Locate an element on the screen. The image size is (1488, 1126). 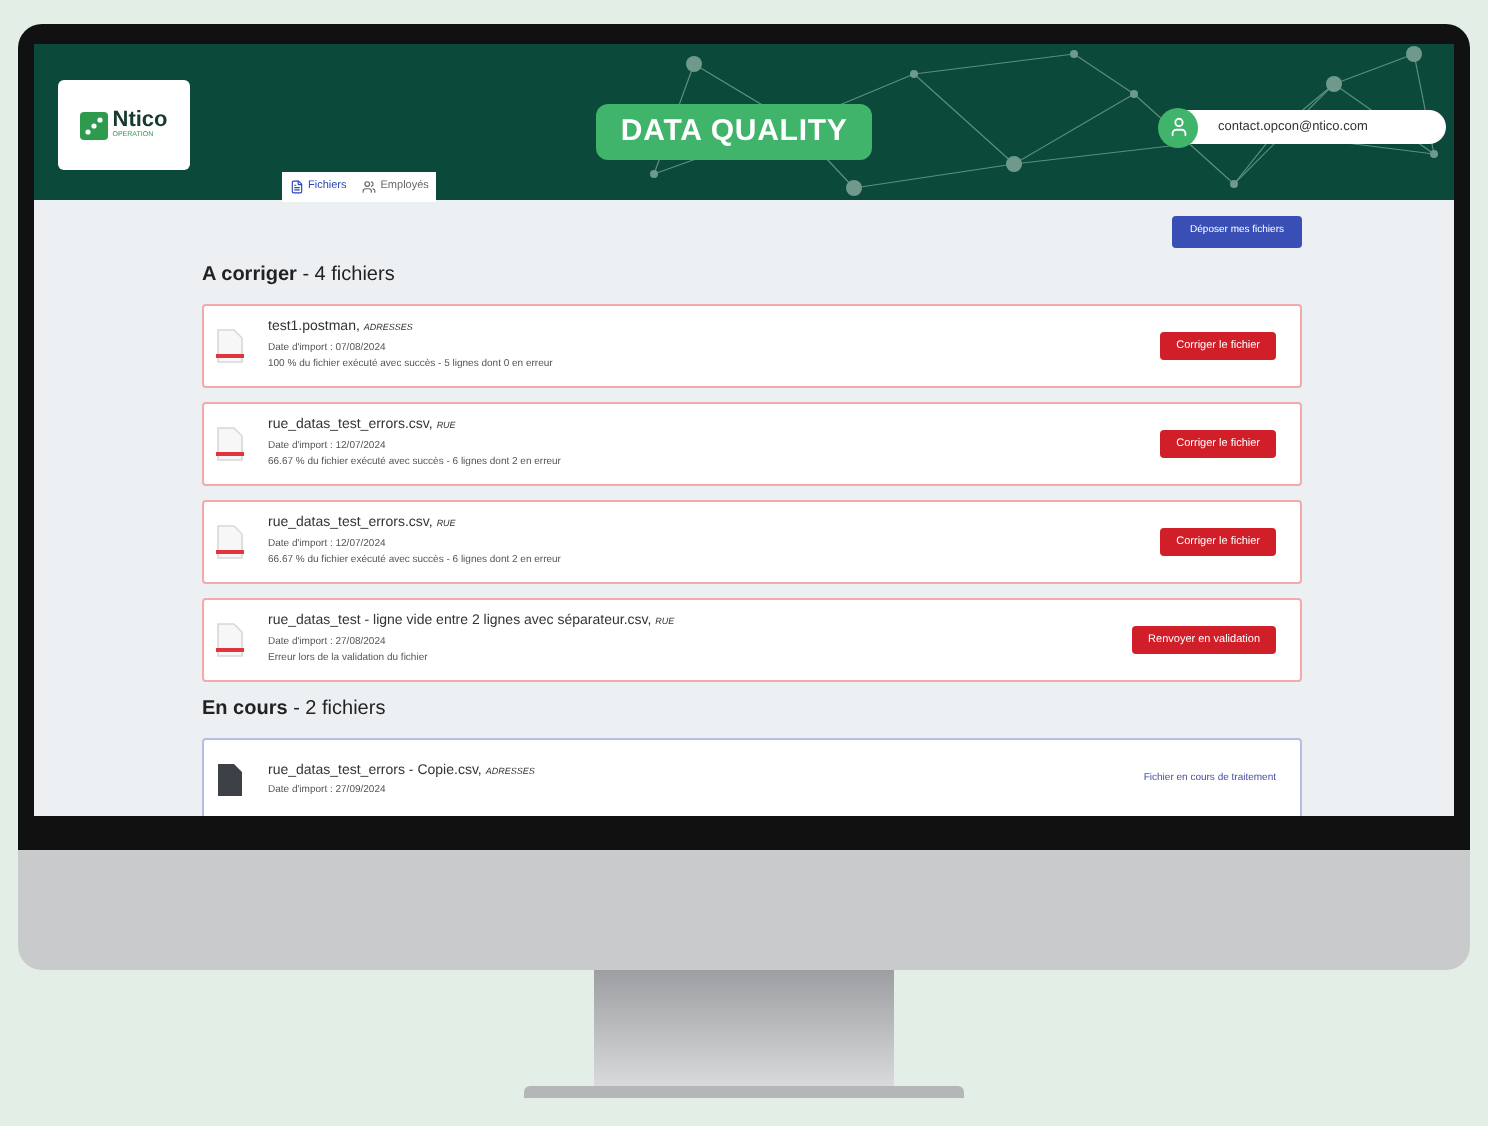
logo-icon is located at coordinates (94, 125).